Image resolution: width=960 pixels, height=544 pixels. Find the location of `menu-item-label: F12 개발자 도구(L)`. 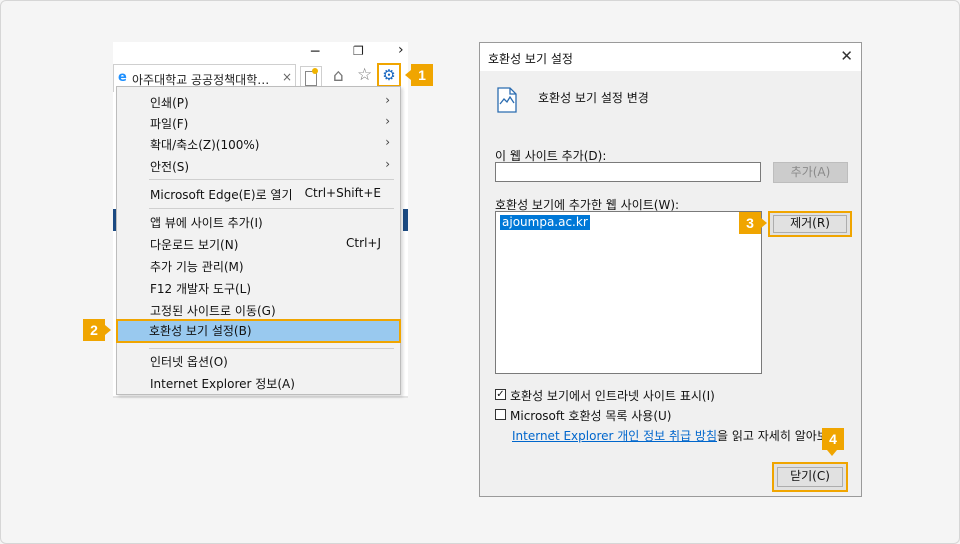

menu-item-label: F12 개발자 도구(L) is located at coordinates (201, 289).